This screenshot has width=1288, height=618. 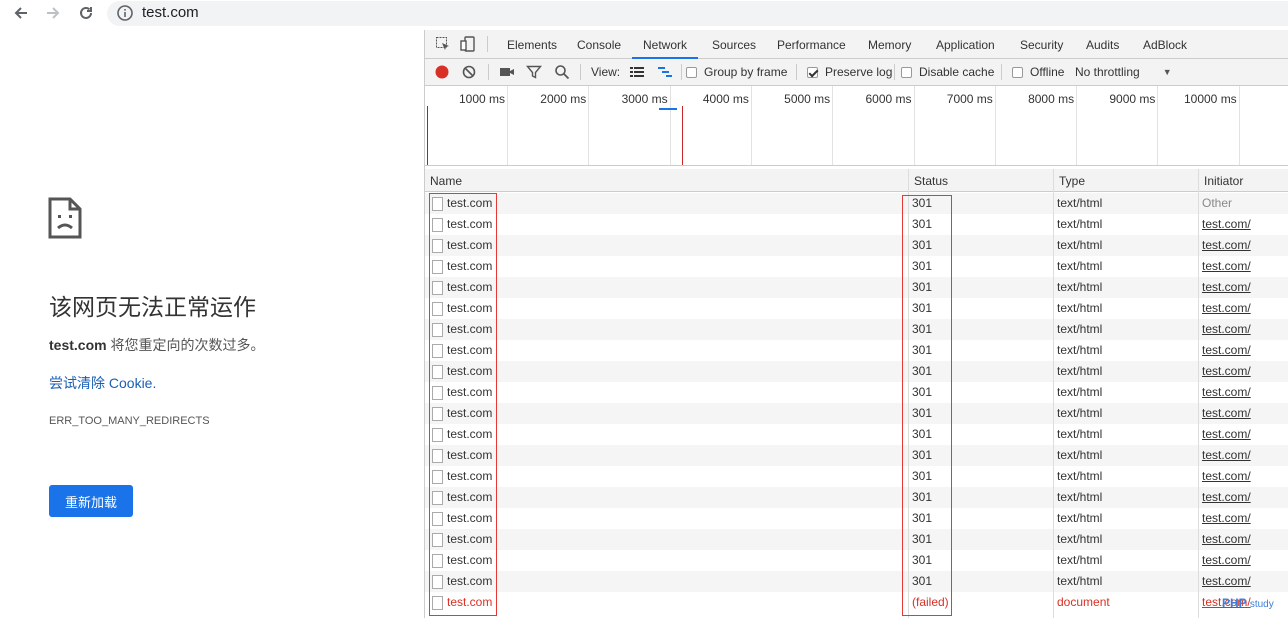 What do you see at coordinates (947, 72) in the screenshot?
I see `disable-cache-option: Disable cache` at bounding box center [947, 72].